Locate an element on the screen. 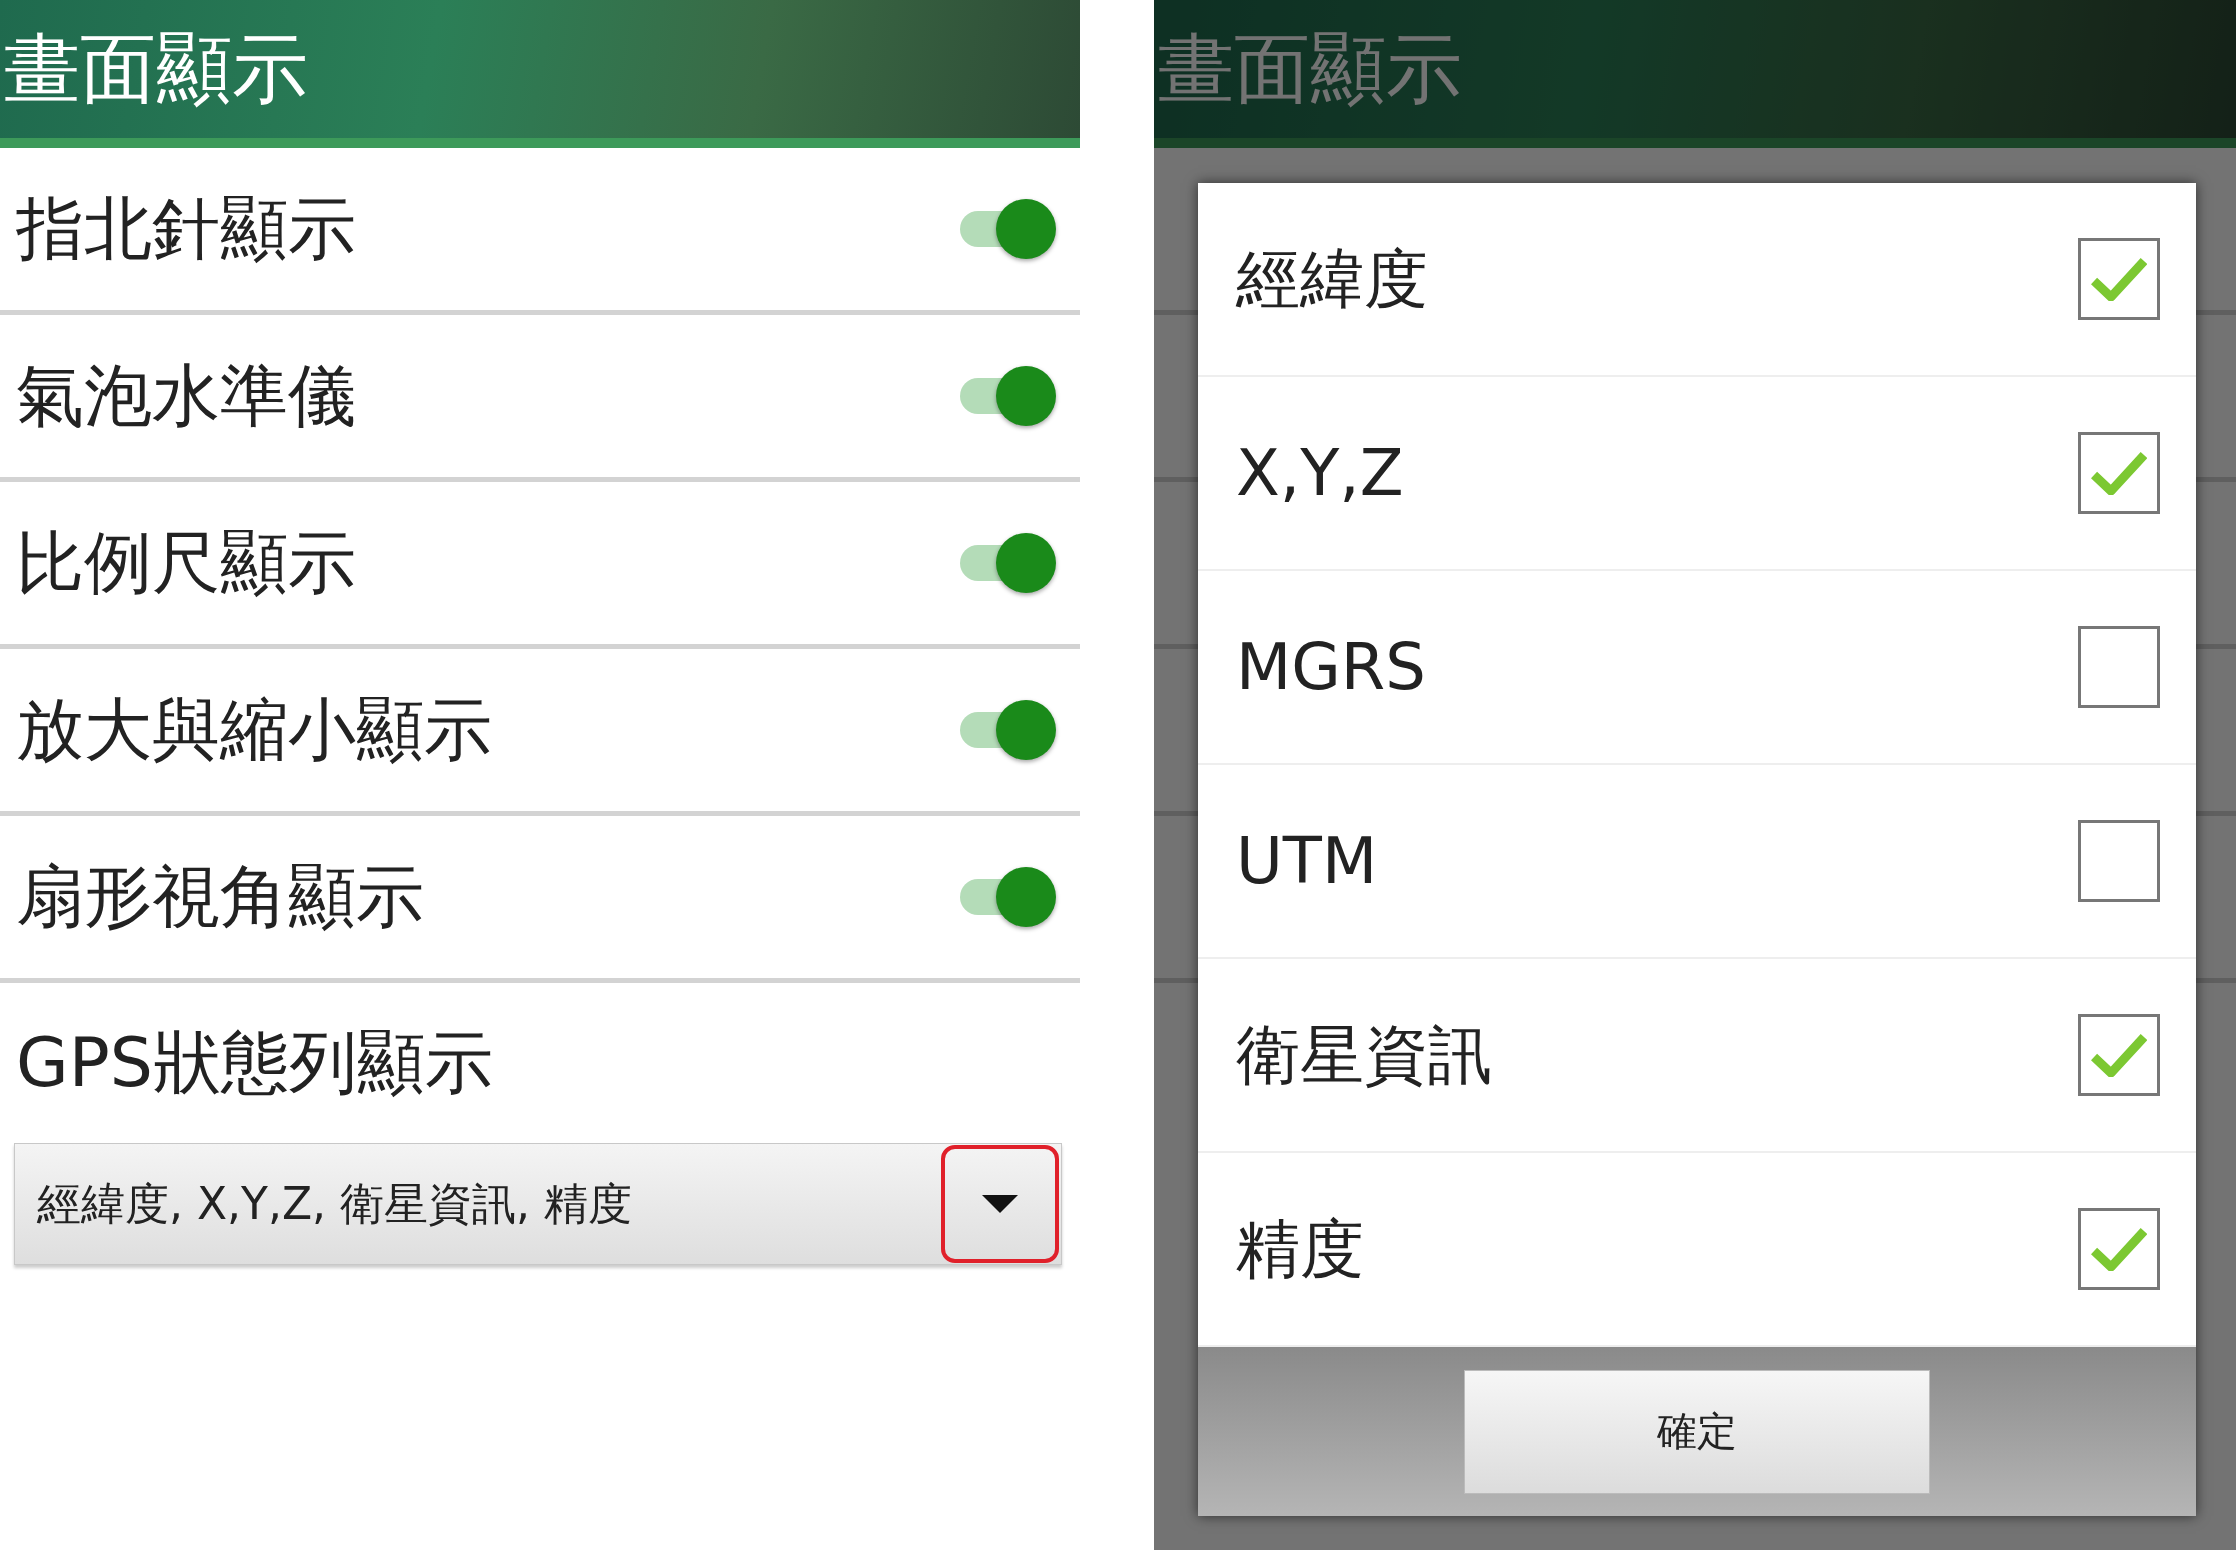 This screenshot has width=2236, height=1550. caret-icon is located at coordinates (1000, 1204).